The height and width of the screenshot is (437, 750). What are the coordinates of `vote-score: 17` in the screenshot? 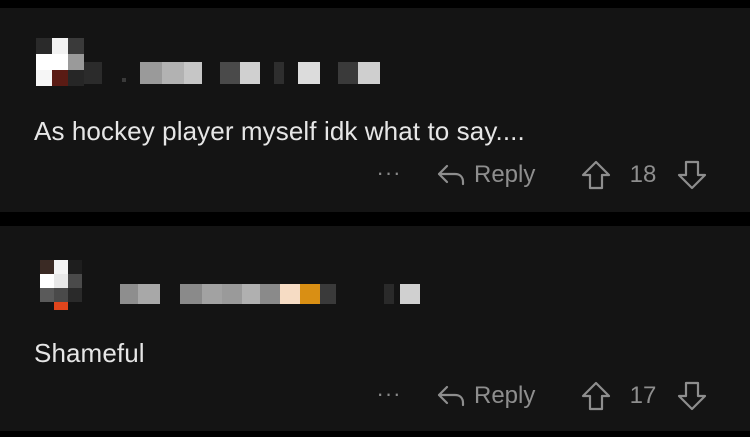 It's located at (643, 395).